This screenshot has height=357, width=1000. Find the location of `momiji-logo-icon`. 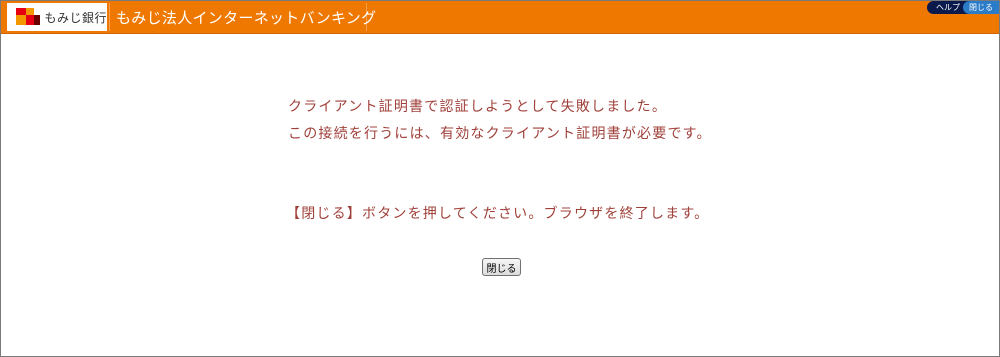

momiji-logo-icon is located at coordinates (28, 17).